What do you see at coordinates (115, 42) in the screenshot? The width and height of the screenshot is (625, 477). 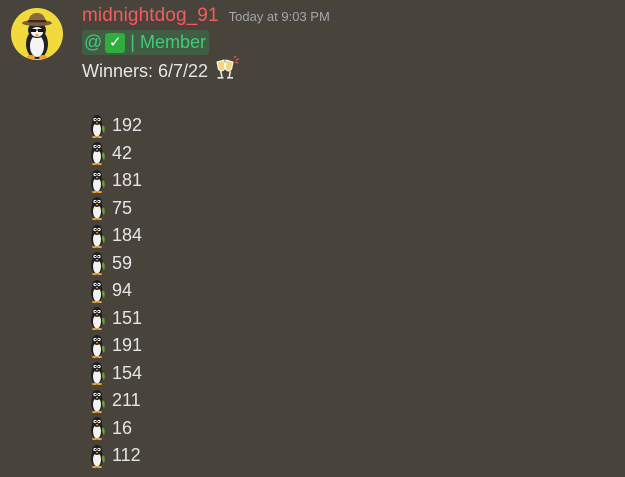 I see `check-mark-icon: ✓` at bounding box center [115, 42].